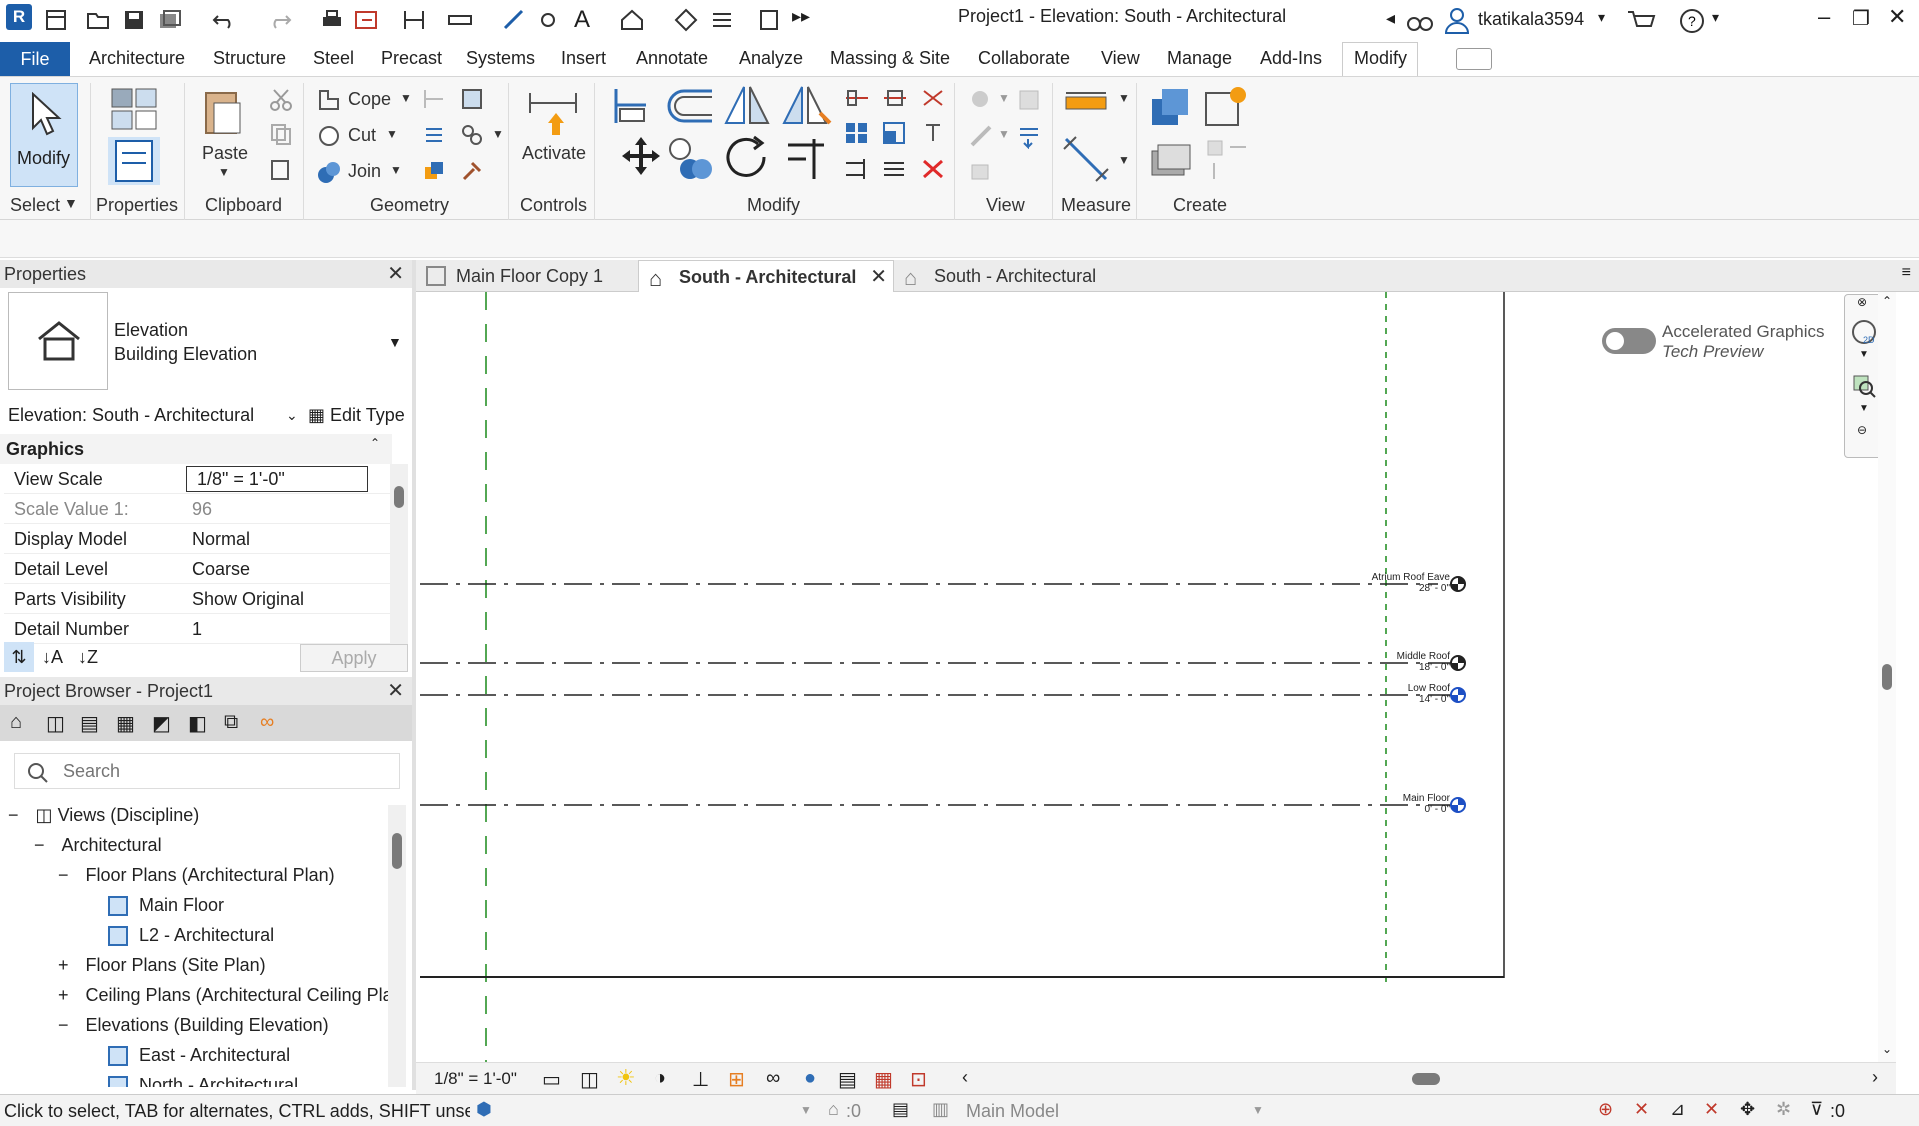 This screenshot has height=1126, width=1919. Describe the element at coordinates (583, 58) in the screenshot. I see `tab-insert: Insert` at that location.